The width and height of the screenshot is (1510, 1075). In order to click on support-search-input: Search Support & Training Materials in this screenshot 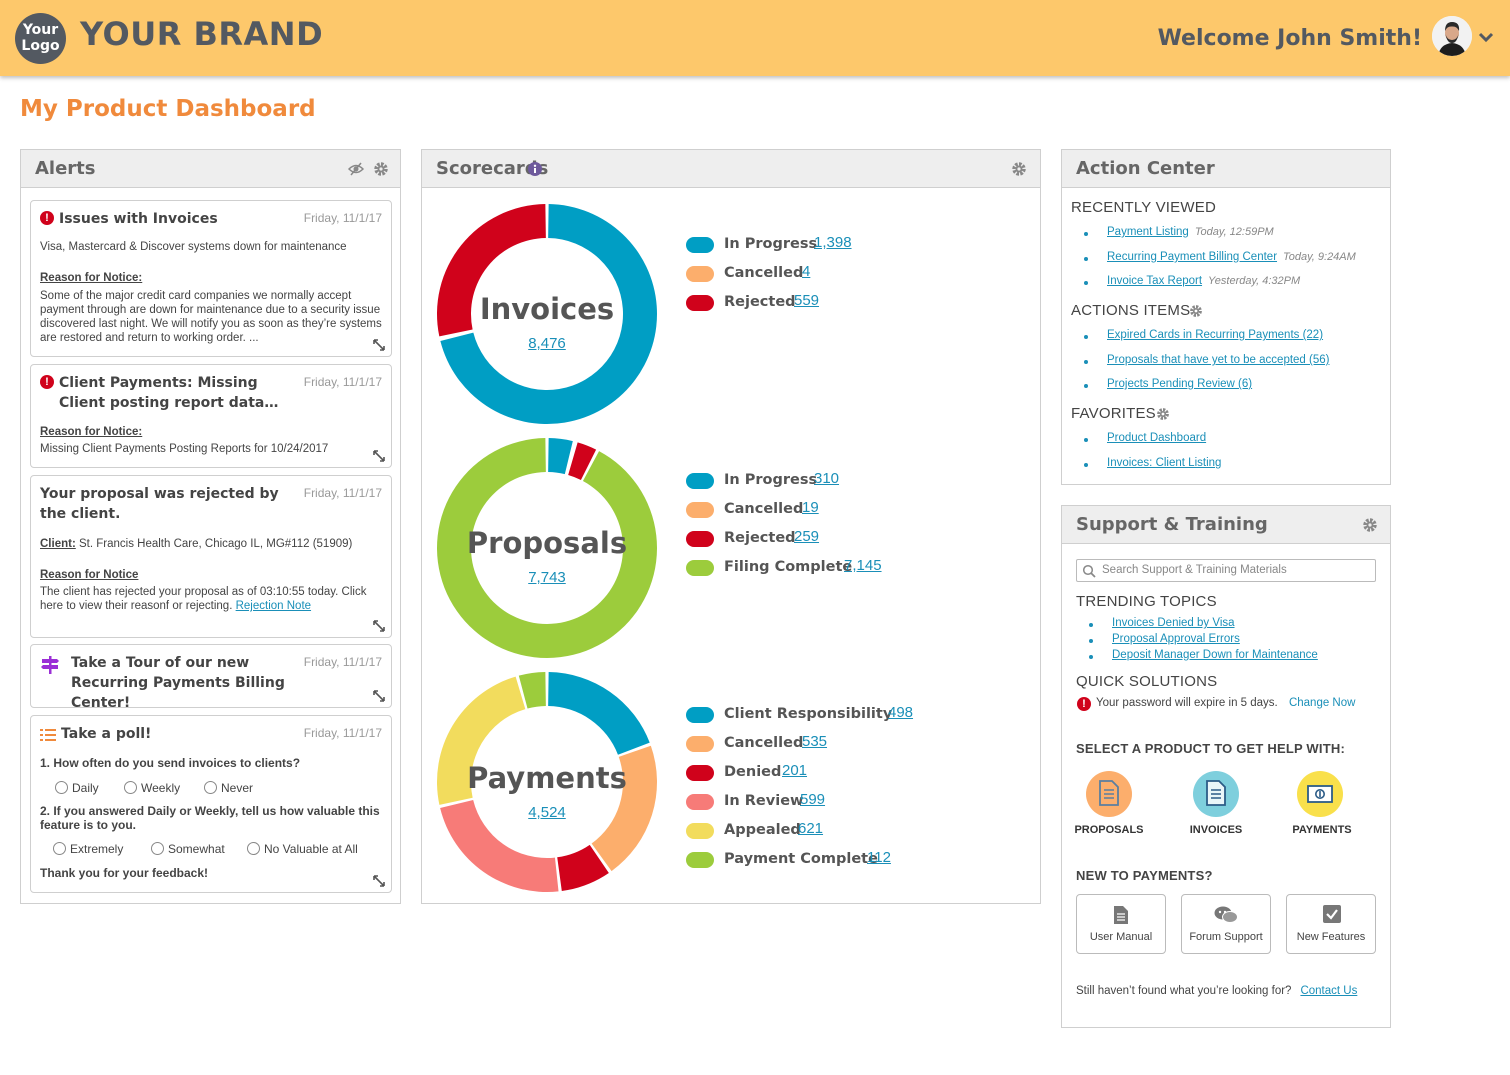, I will do `click(1226, 570)`.